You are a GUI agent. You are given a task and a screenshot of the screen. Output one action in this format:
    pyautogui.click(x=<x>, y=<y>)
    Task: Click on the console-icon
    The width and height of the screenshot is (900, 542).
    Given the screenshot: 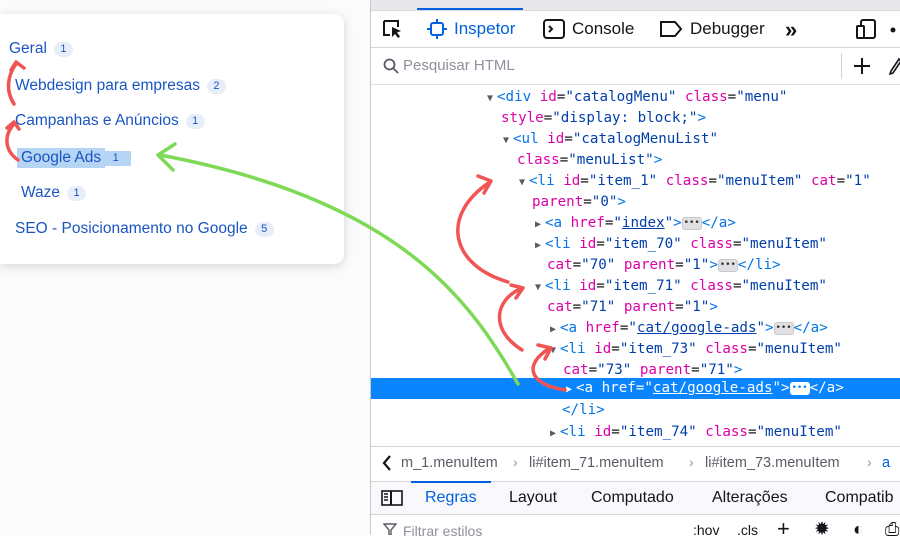 What is the action you would take?
    pyautogui.click(x=554, y=29)
    